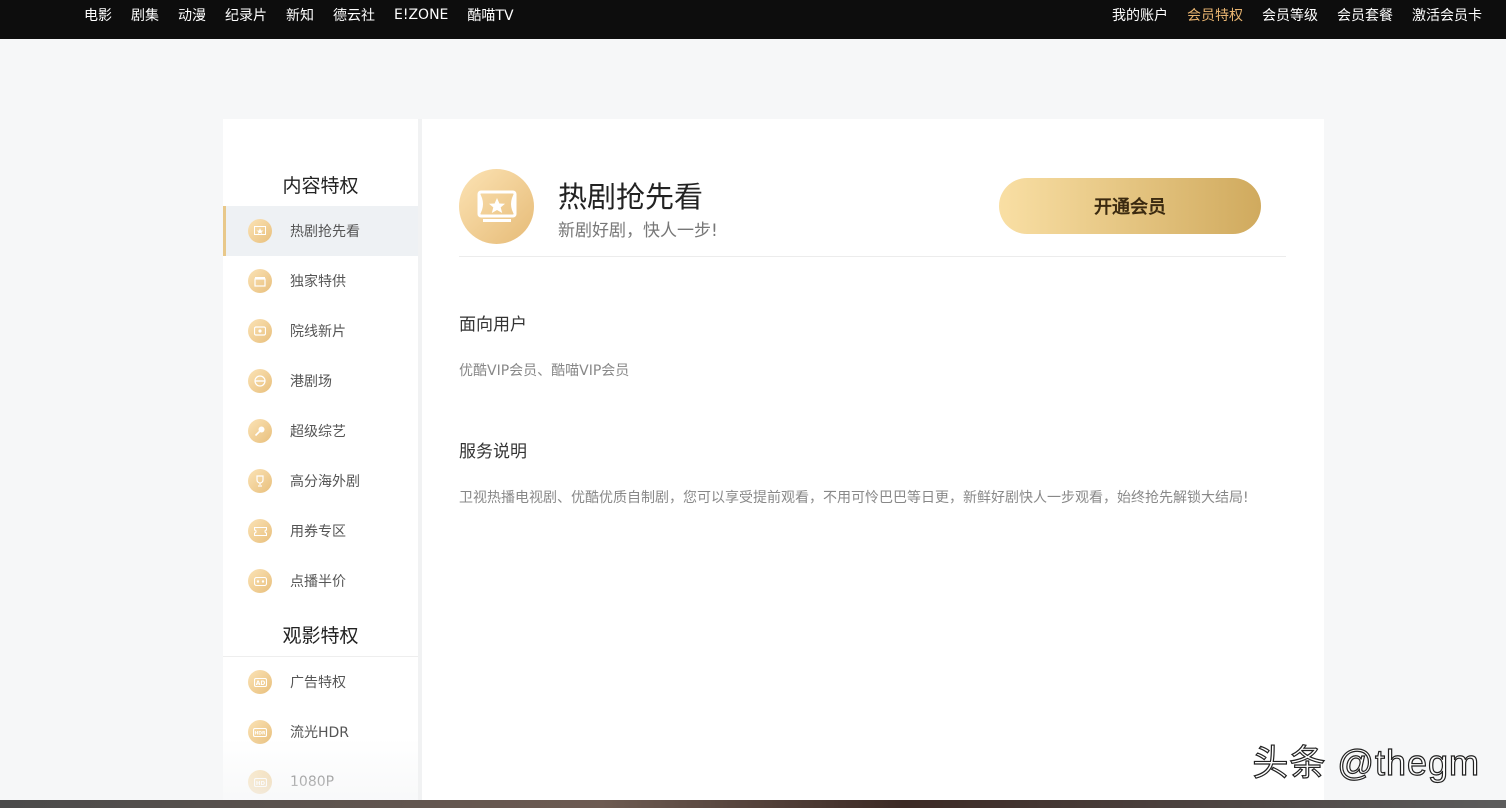  I want to click on section-text-audience: 优酷VIP会员、酷喵VIP会员, so click(544, 371).